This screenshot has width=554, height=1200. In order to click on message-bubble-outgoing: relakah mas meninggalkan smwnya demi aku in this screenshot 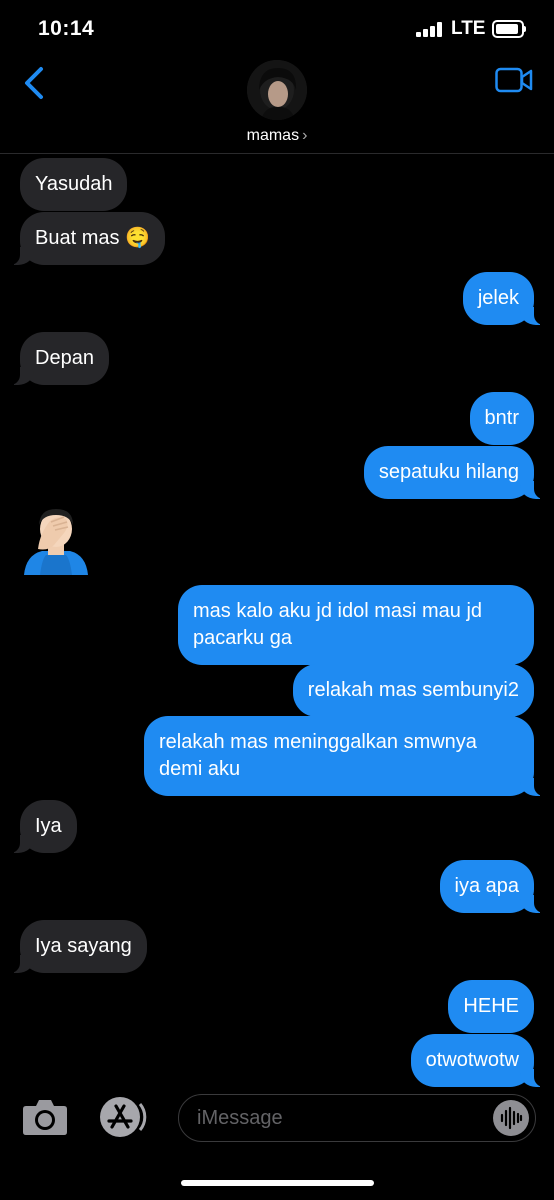, I will do `click(344, 756)`.